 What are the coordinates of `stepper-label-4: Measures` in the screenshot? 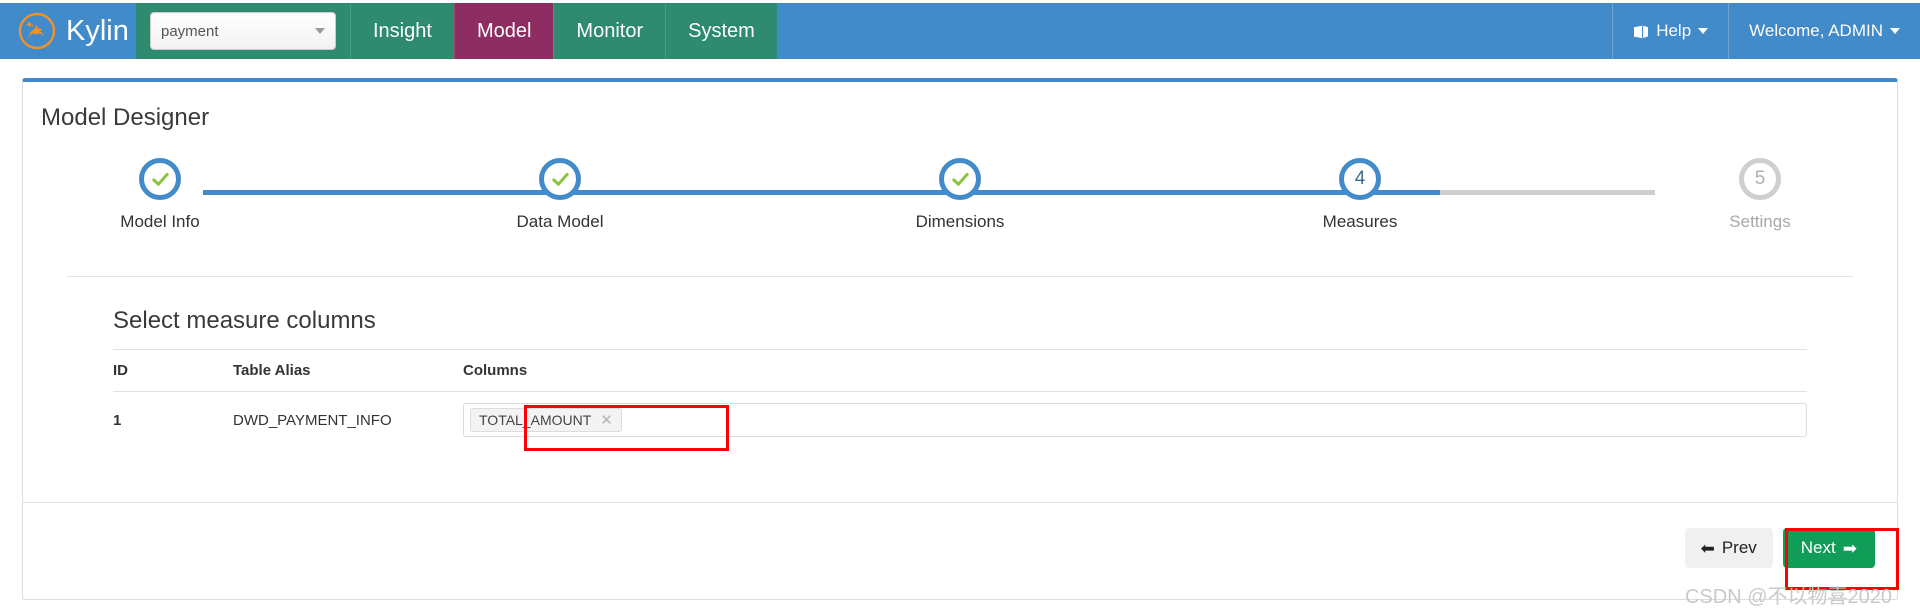 It's located at (1360, 221).